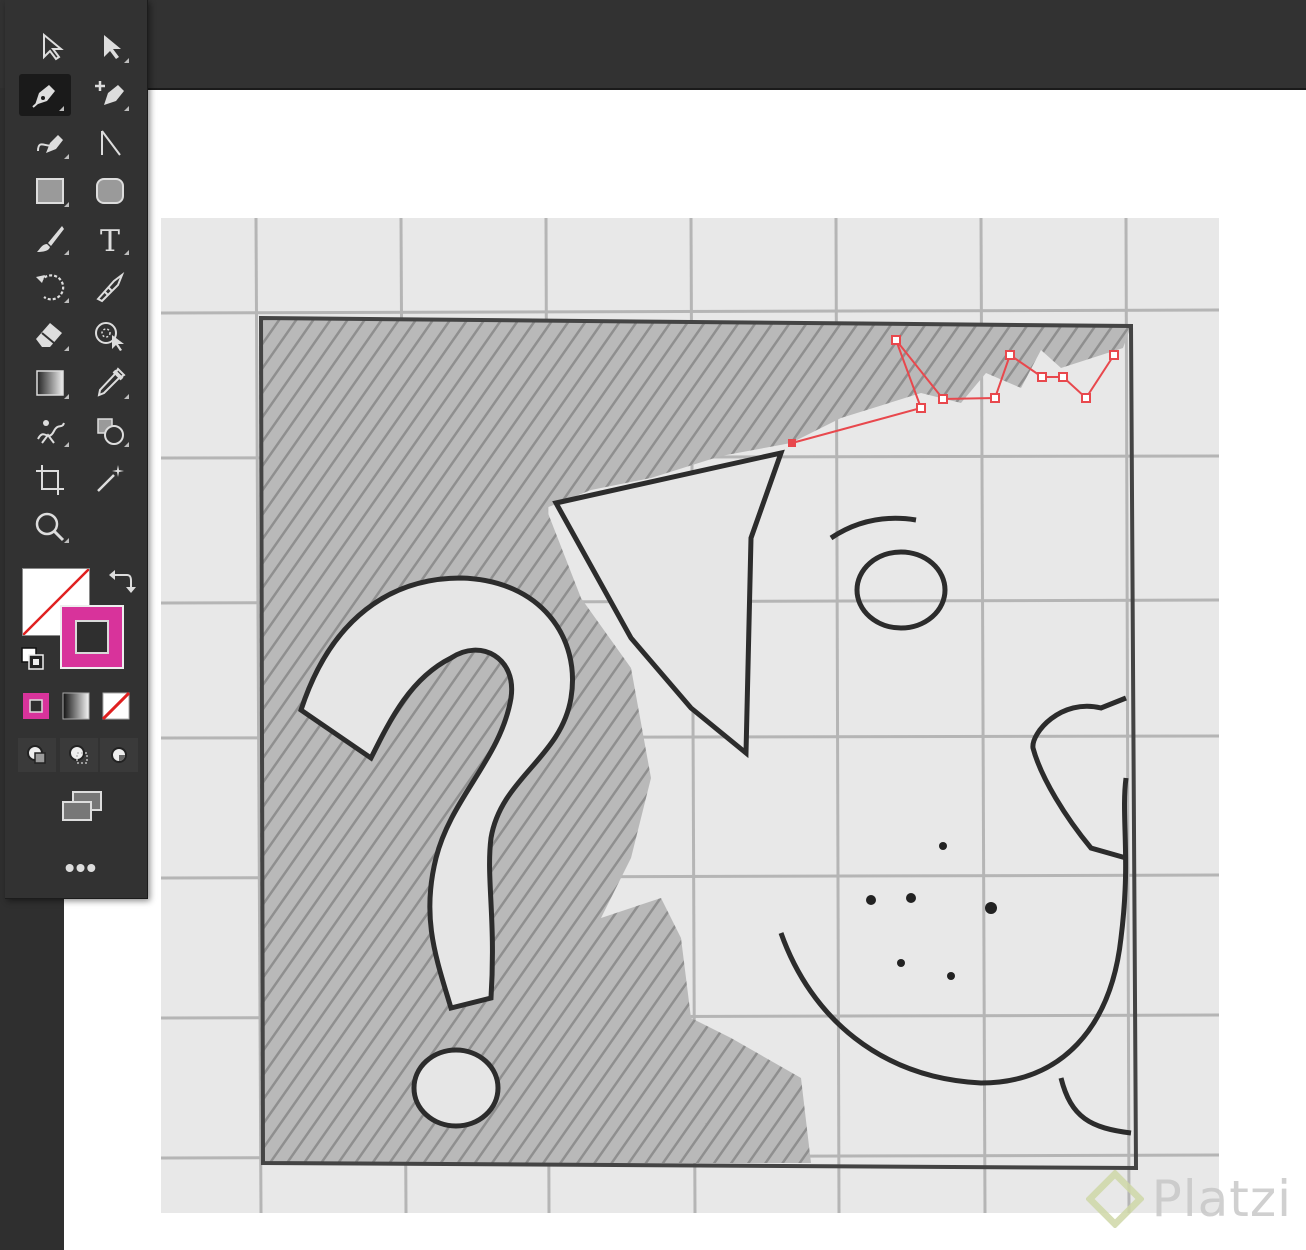 The width and height of the screenshot is (1306, 1250). I want to click on stroke-color-swatch, so click(92, 637).